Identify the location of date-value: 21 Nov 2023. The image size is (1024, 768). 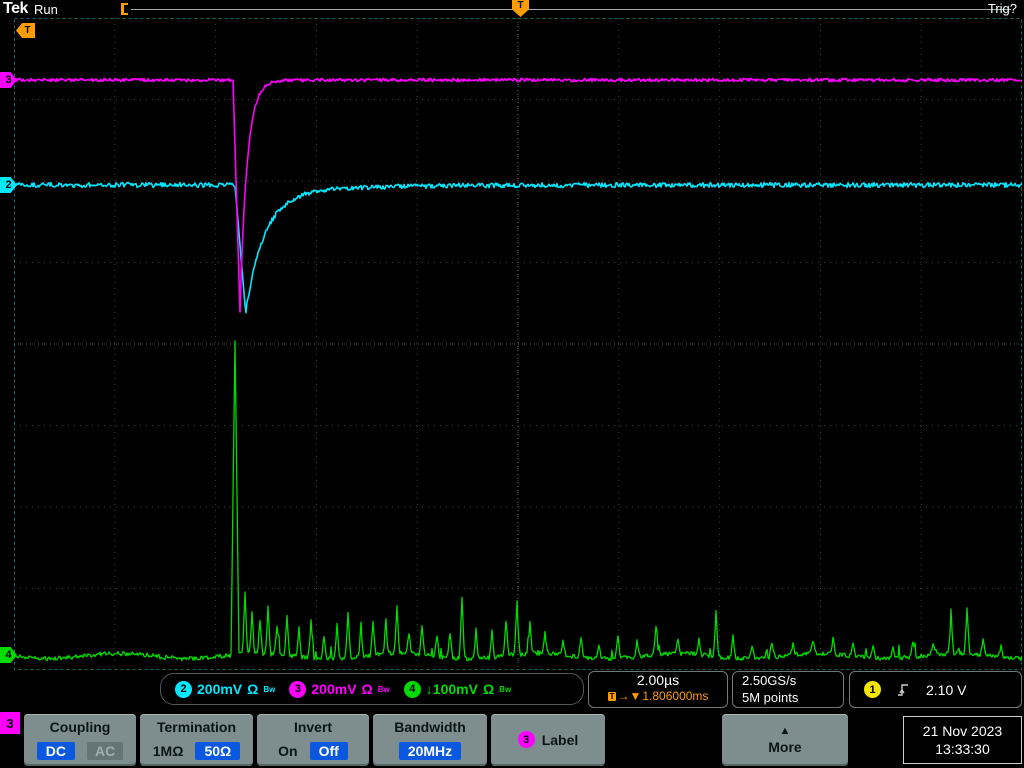
(962, 731).